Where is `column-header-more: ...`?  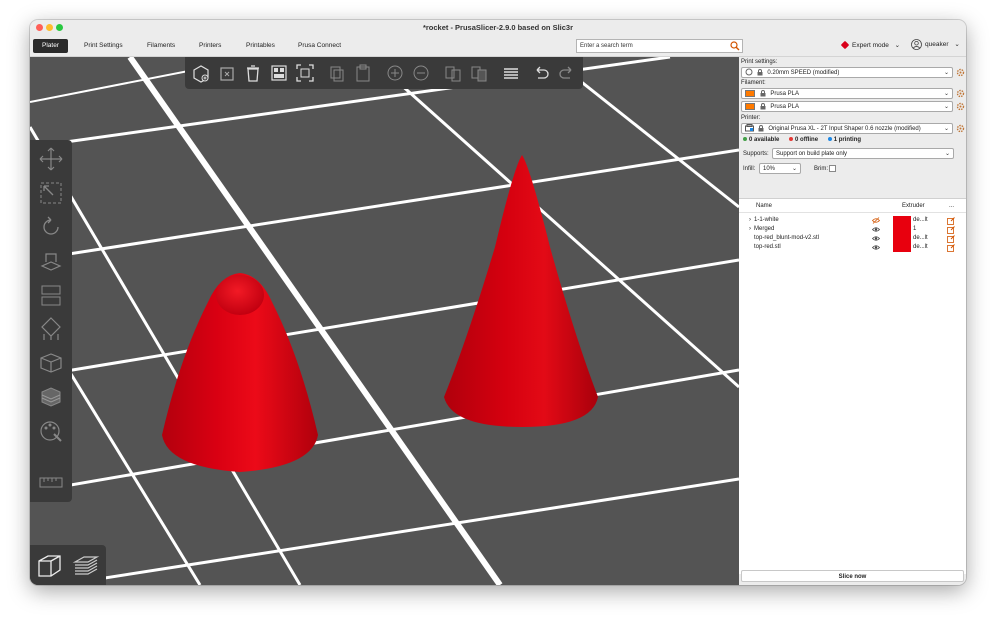 column-header-more: ... is located at coordinates (951, 206).